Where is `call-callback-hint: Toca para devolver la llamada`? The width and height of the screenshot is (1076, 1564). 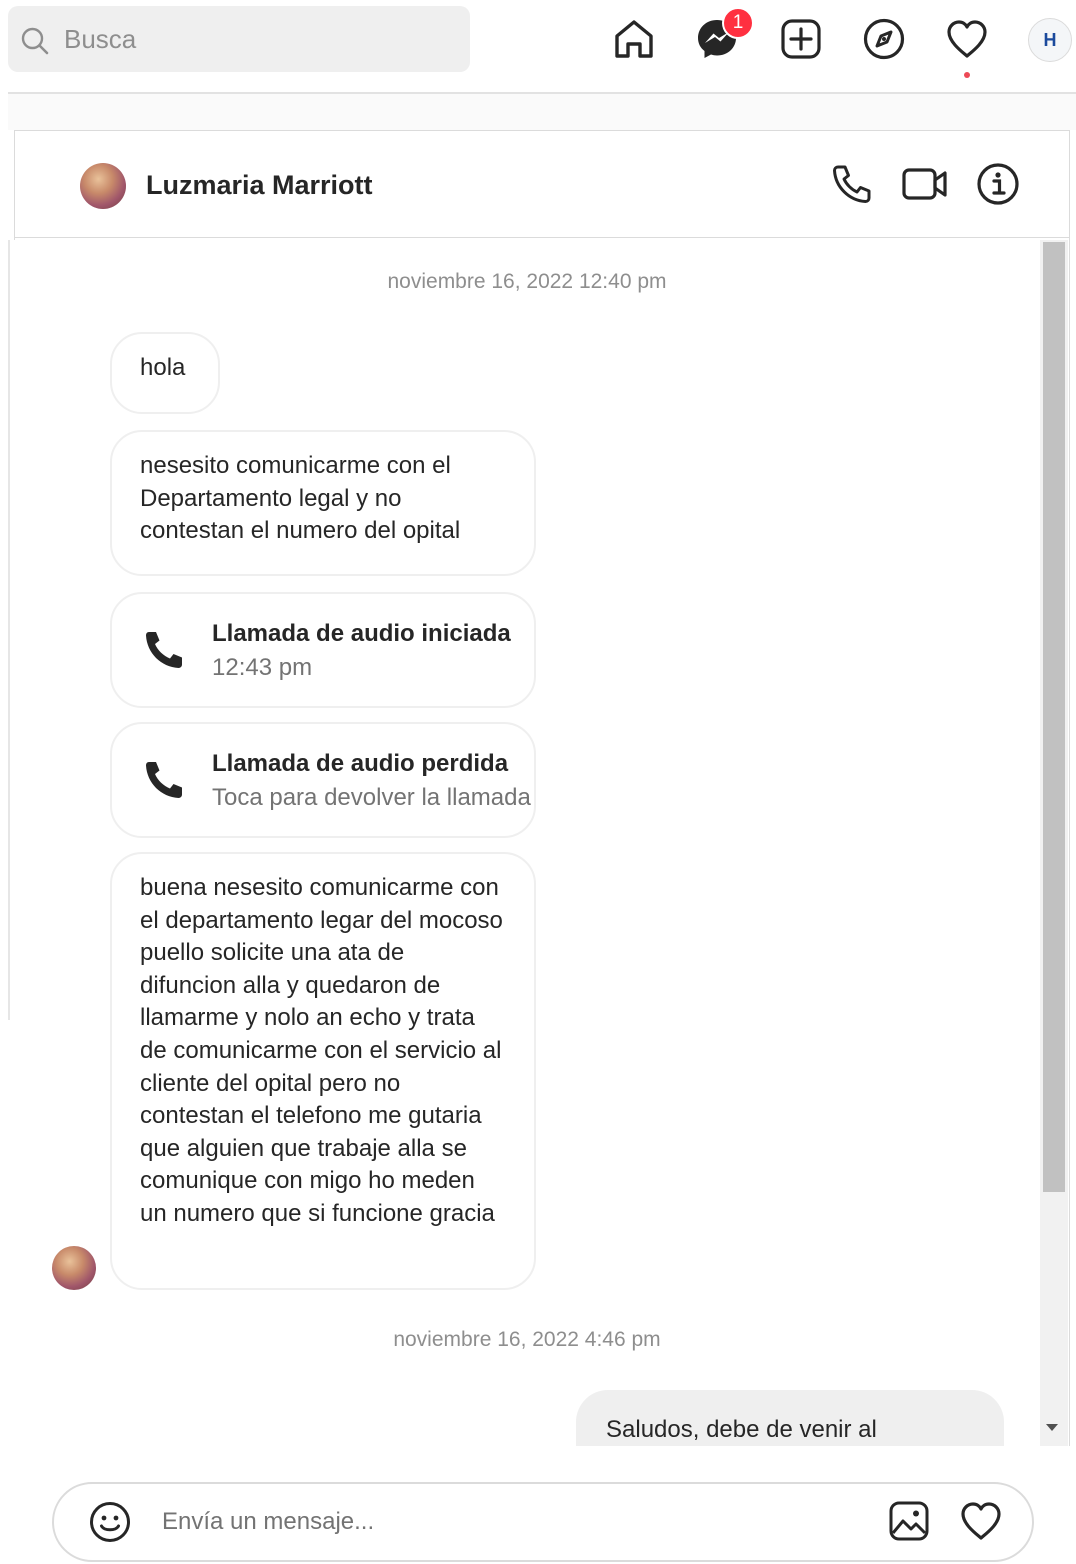 call-callback-hint: Toca para devolver la llamada is located at coordinates (371, 798).